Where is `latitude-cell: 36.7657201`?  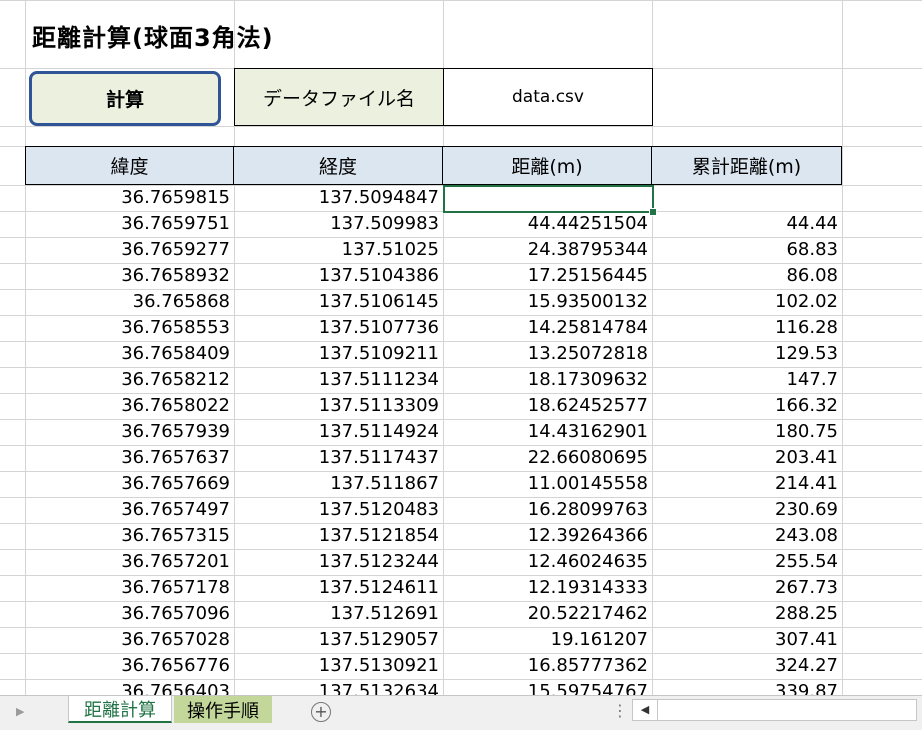
latitude-cell: 36.7657201 is located at coordinates (129, 562).